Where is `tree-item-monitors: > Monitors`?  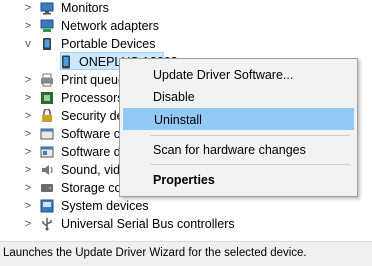
tree-item-monitors: > Monitors is located at coordinates (186, 8).